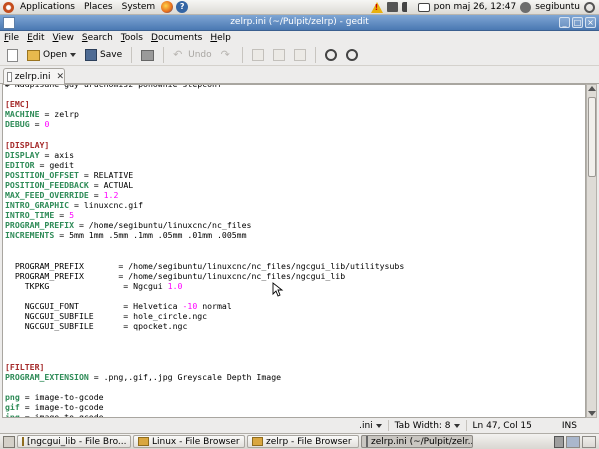 The height and width of the screenshot is (449, 599). What do you see at coordinates (407, 7) in the screenshot?
I see `volume-icon` at bounding box center [407, 7].